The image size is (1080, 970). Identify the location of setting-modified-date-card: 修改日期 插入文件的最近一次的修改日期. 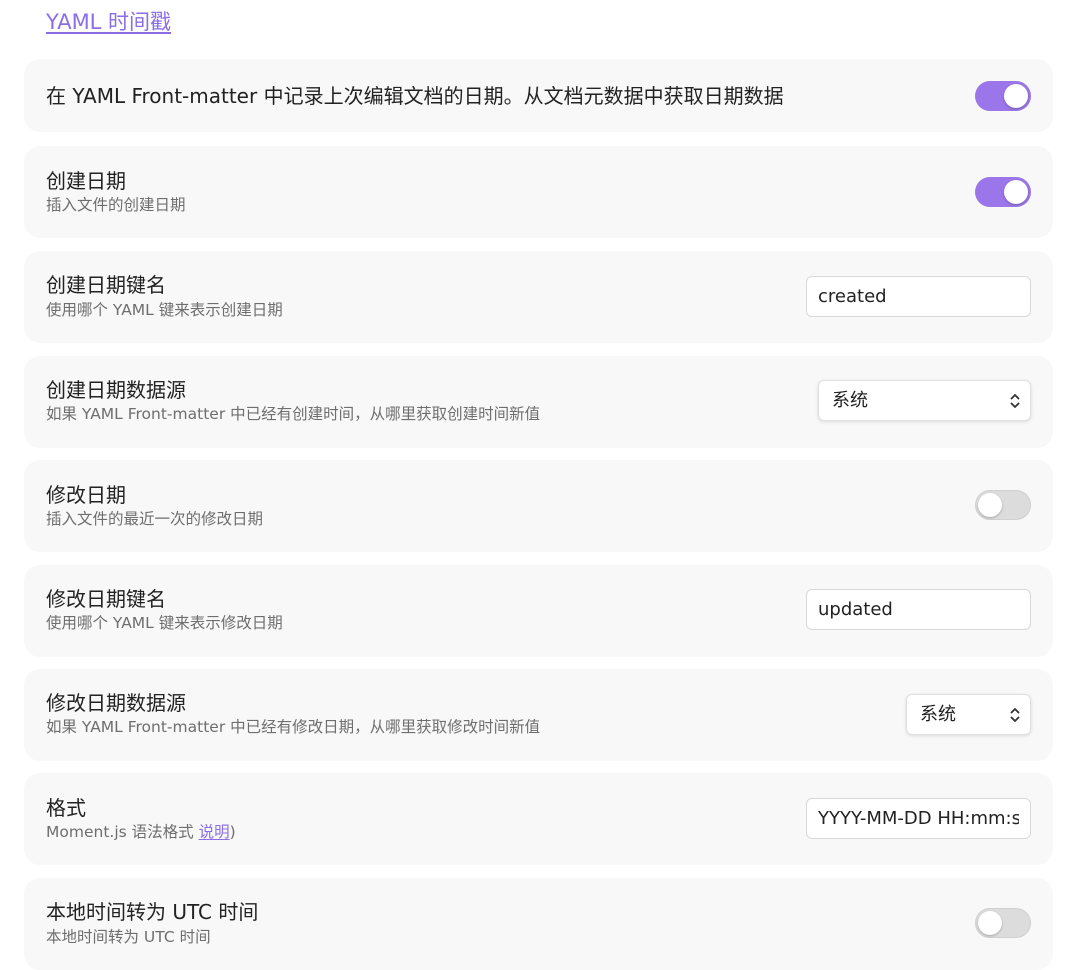
(538, 506).